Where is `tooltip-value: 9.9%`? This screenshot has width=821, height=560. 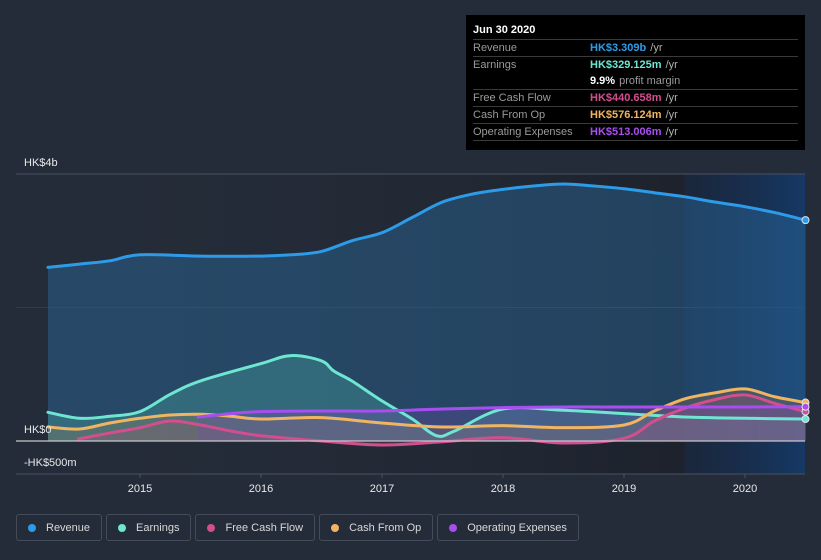
tooltip-value: 9.9% is located at coordinates (603, 81).